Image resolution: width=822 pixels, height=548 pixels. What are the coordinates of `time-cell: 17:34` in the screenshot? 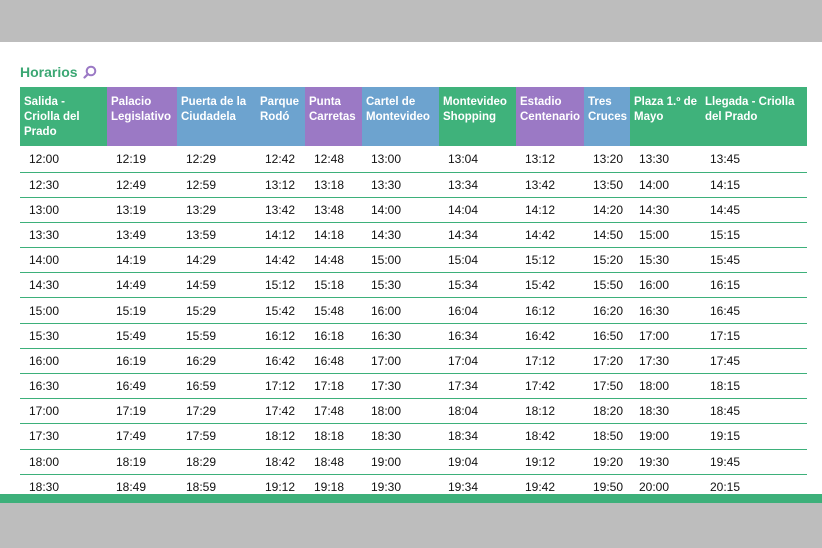 It's located at (477, 386).